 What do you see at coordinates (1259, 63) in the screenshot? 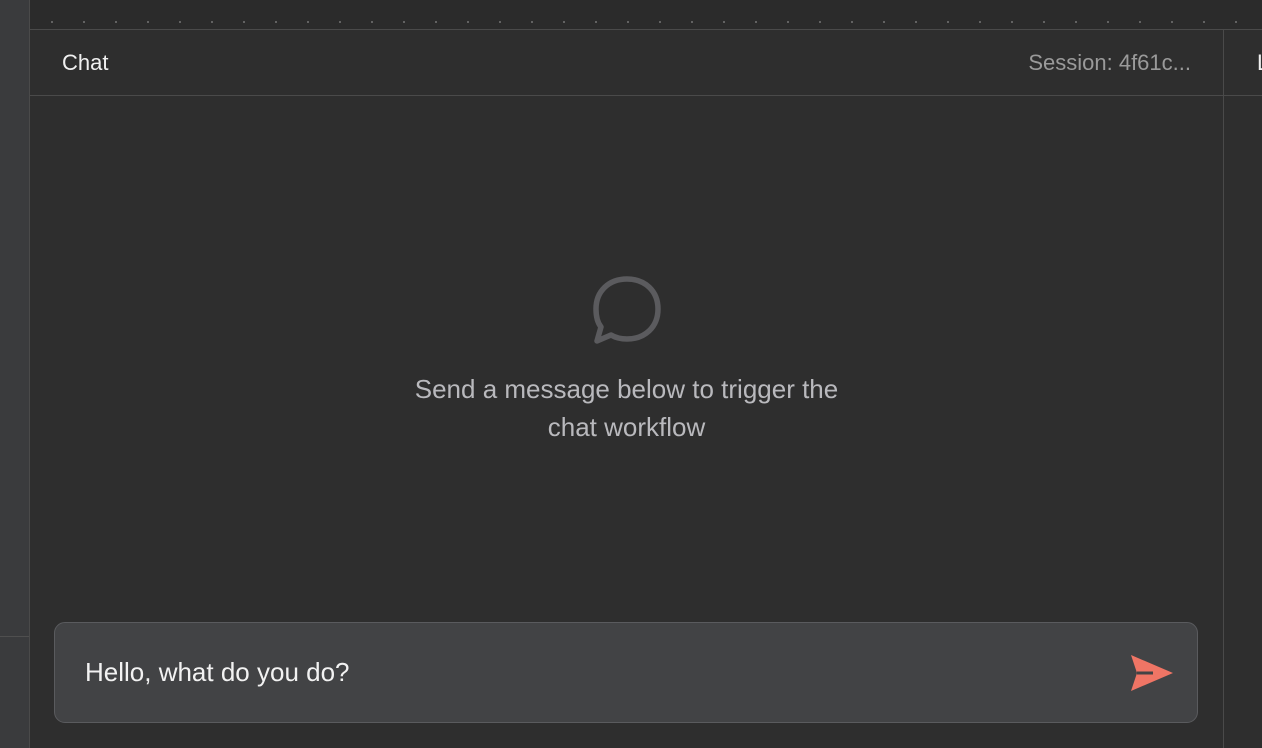
I see `right-panel-title: L` at bounding box center [1259, 63].